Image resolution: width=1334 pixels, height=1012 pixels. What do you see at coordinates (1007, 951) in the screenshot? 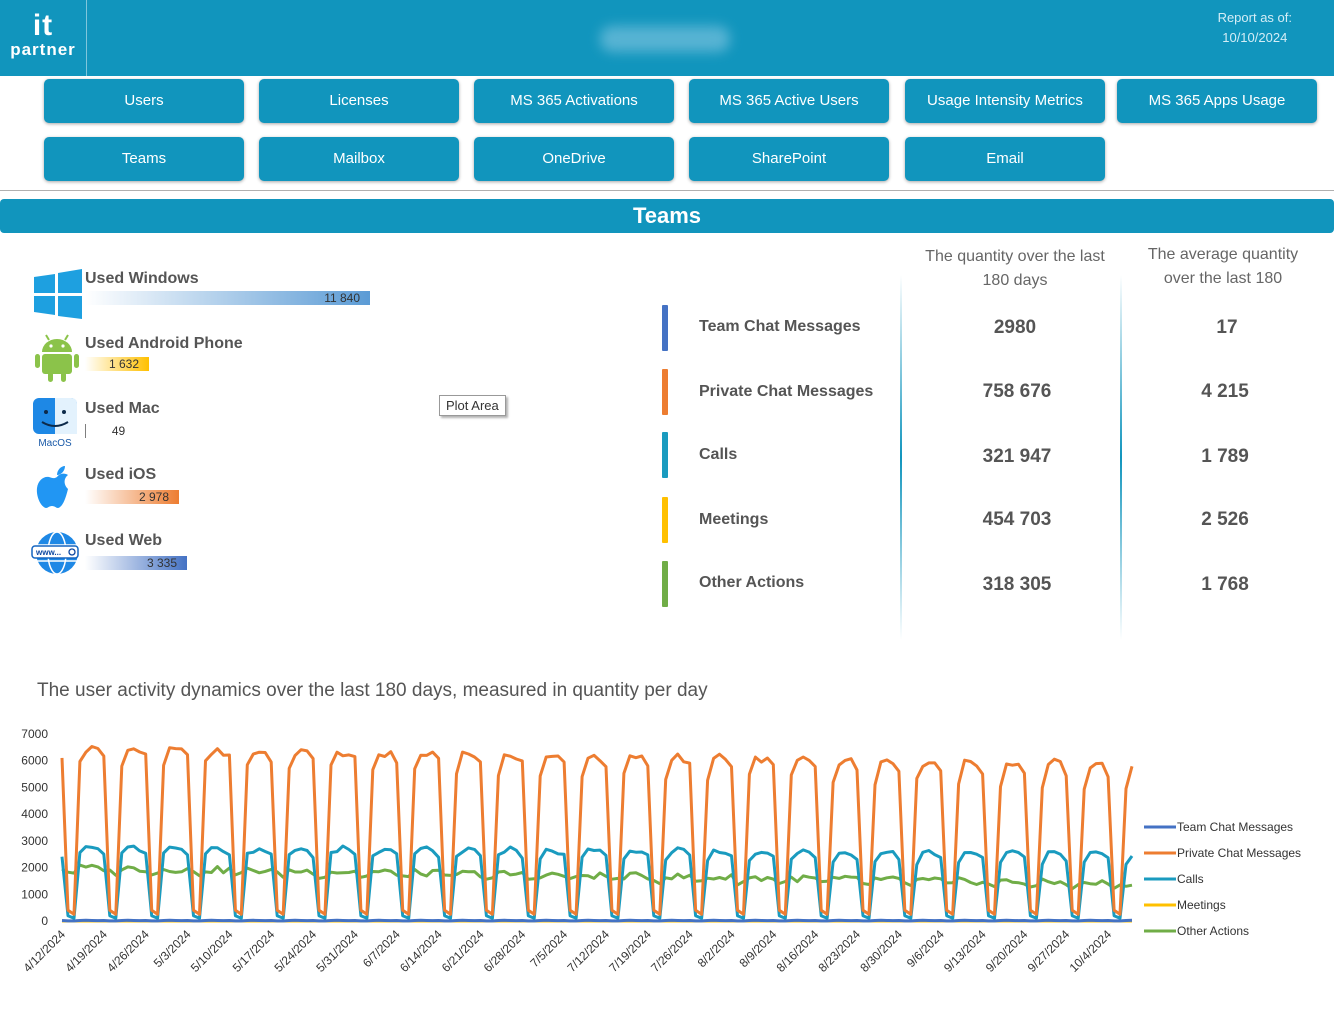
I see `x-tick-label: 9/20/2024` at bounding box center [1007, 951].